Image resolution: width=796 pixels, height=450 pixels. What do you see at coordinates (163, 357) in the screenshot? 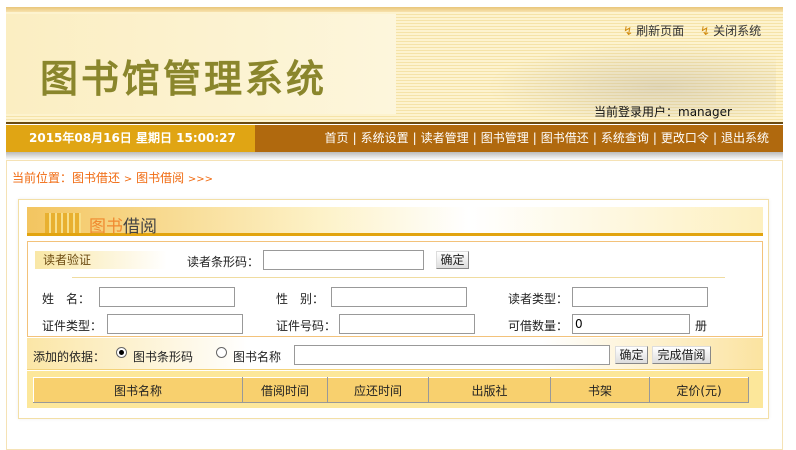
I see `radio-barcode-label: 图书条形码` at bounding box center [163, 357].